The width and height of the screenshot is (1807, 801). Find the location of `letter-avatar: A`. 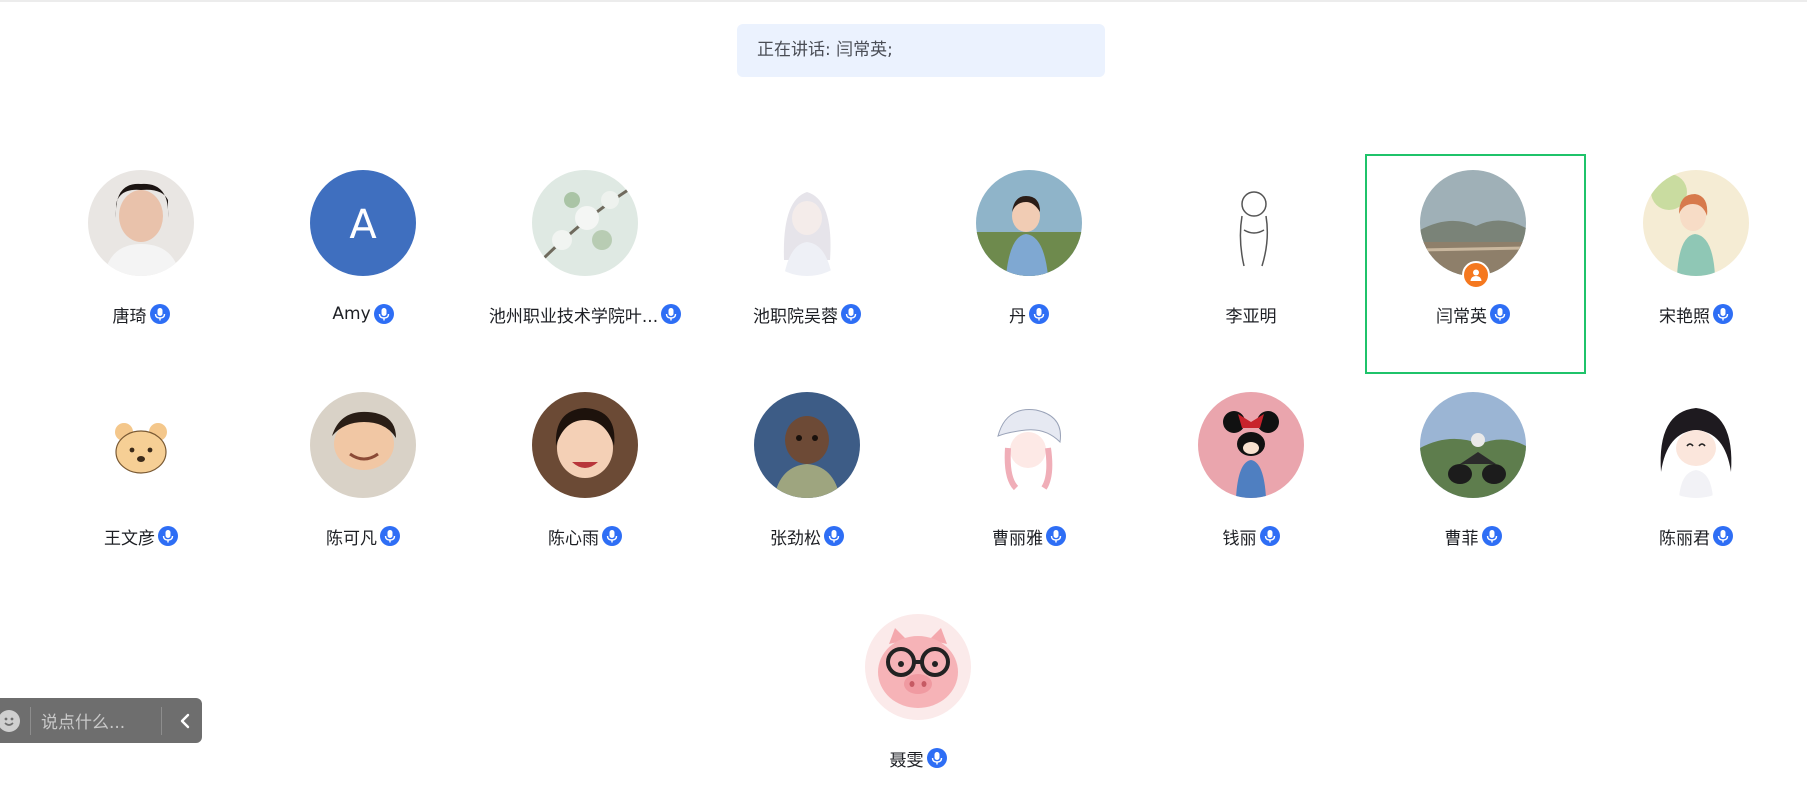

letter-avatar: A is located at coordinates (363, 223).